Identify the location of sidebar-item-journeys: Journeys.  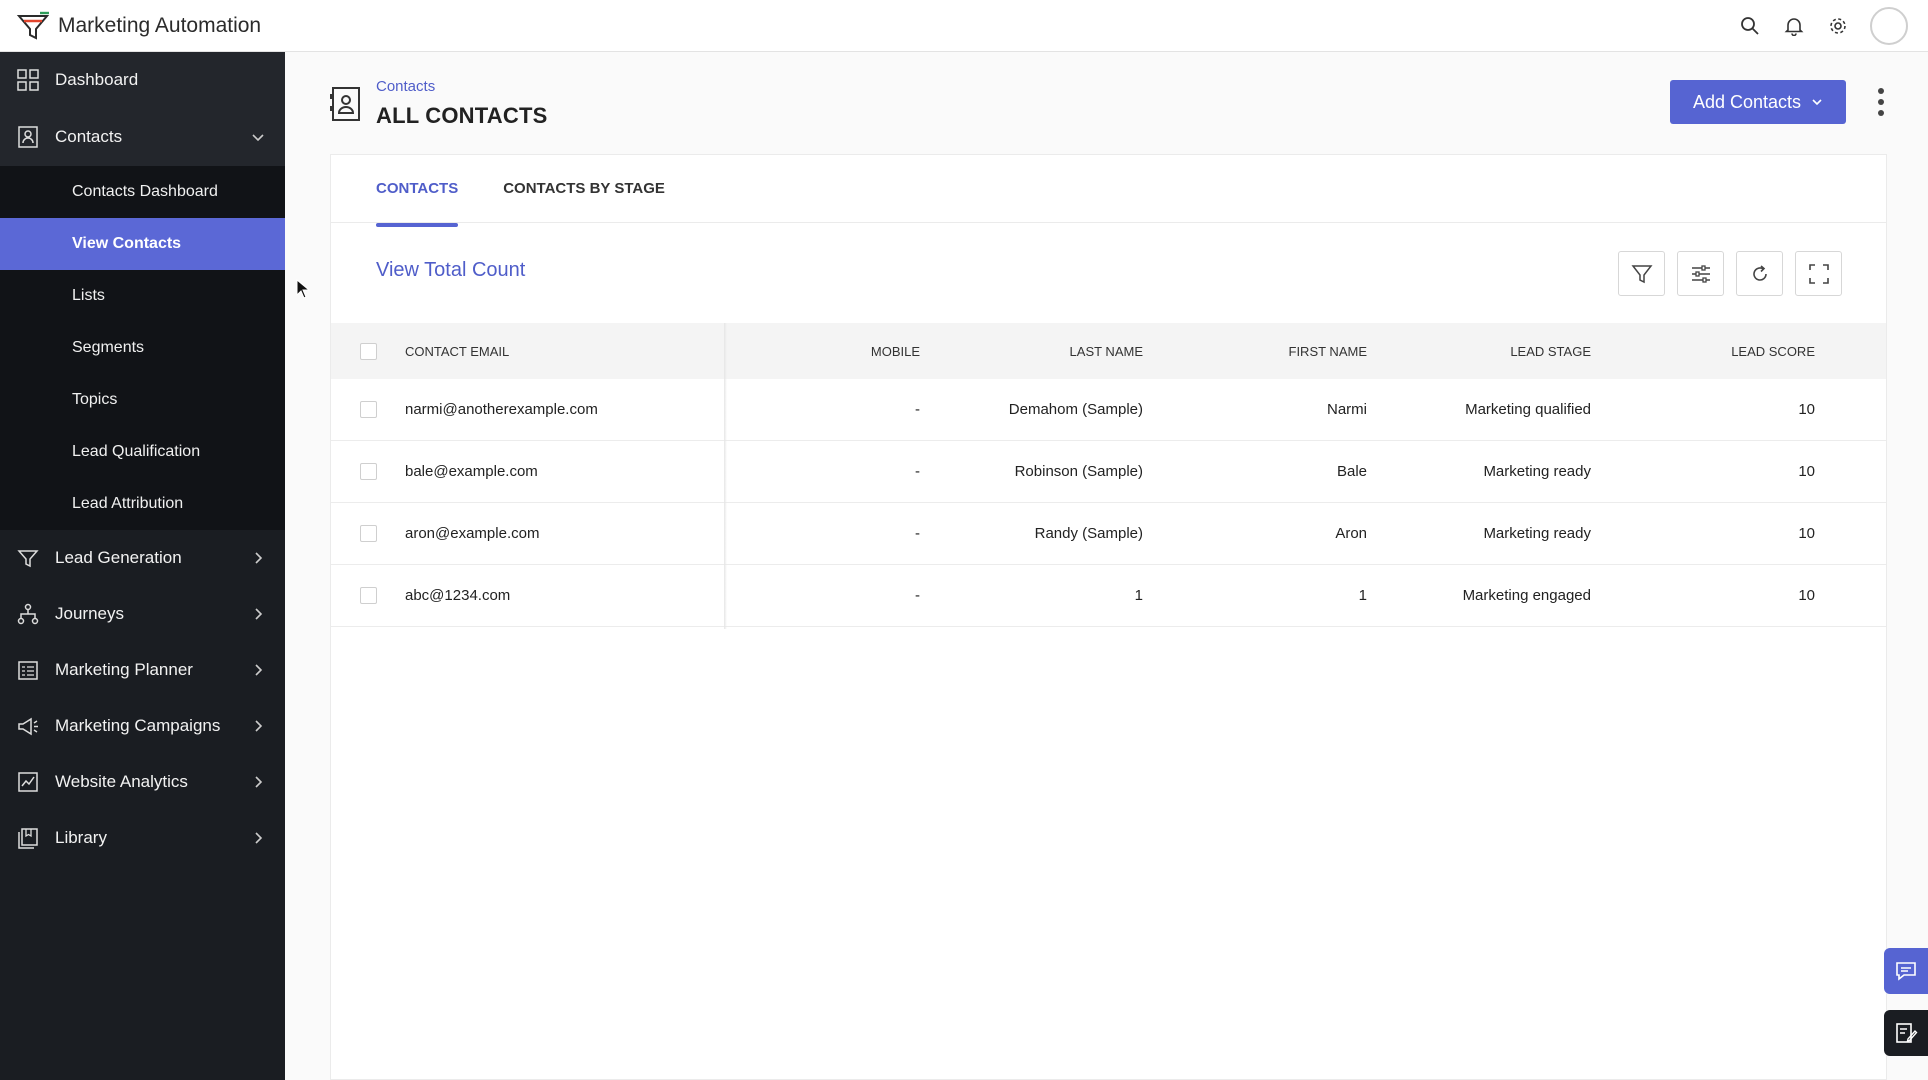
(142, 614).